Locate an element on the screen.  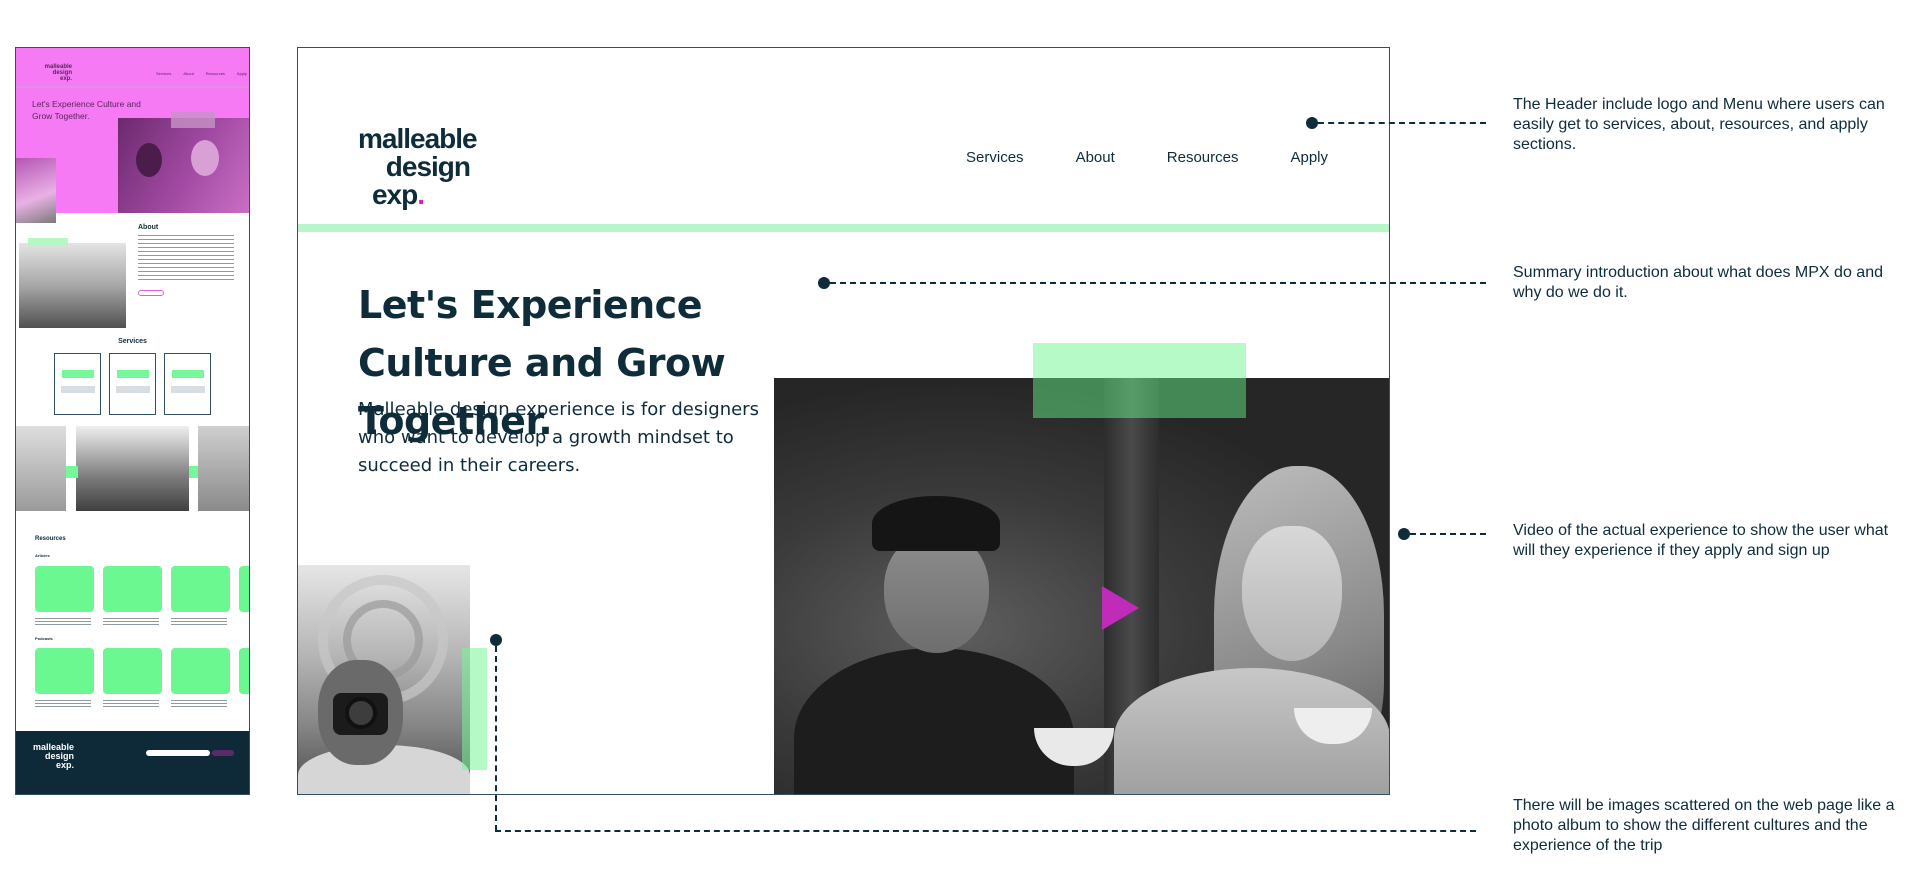
play-icon is located at coordinates (1120, 608).